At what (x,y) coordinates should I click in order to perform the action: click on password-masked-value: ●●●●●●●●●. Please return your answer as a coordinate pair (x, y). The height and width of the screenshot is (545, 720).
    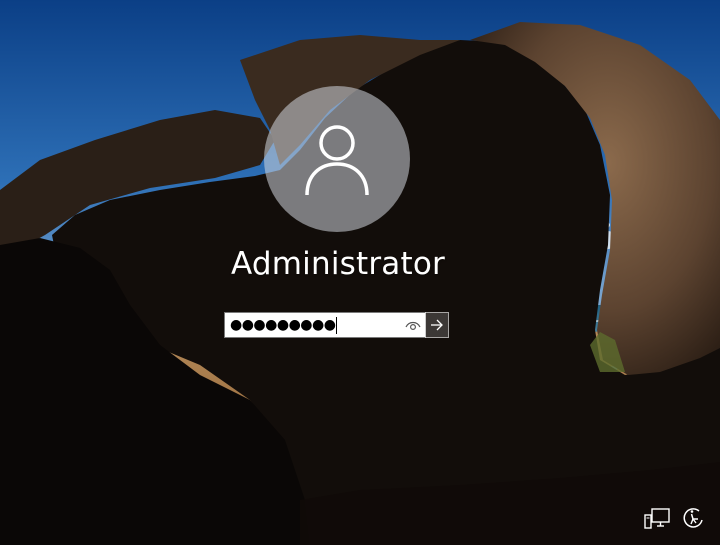
    Looking at the image, I should click on (283, 325).